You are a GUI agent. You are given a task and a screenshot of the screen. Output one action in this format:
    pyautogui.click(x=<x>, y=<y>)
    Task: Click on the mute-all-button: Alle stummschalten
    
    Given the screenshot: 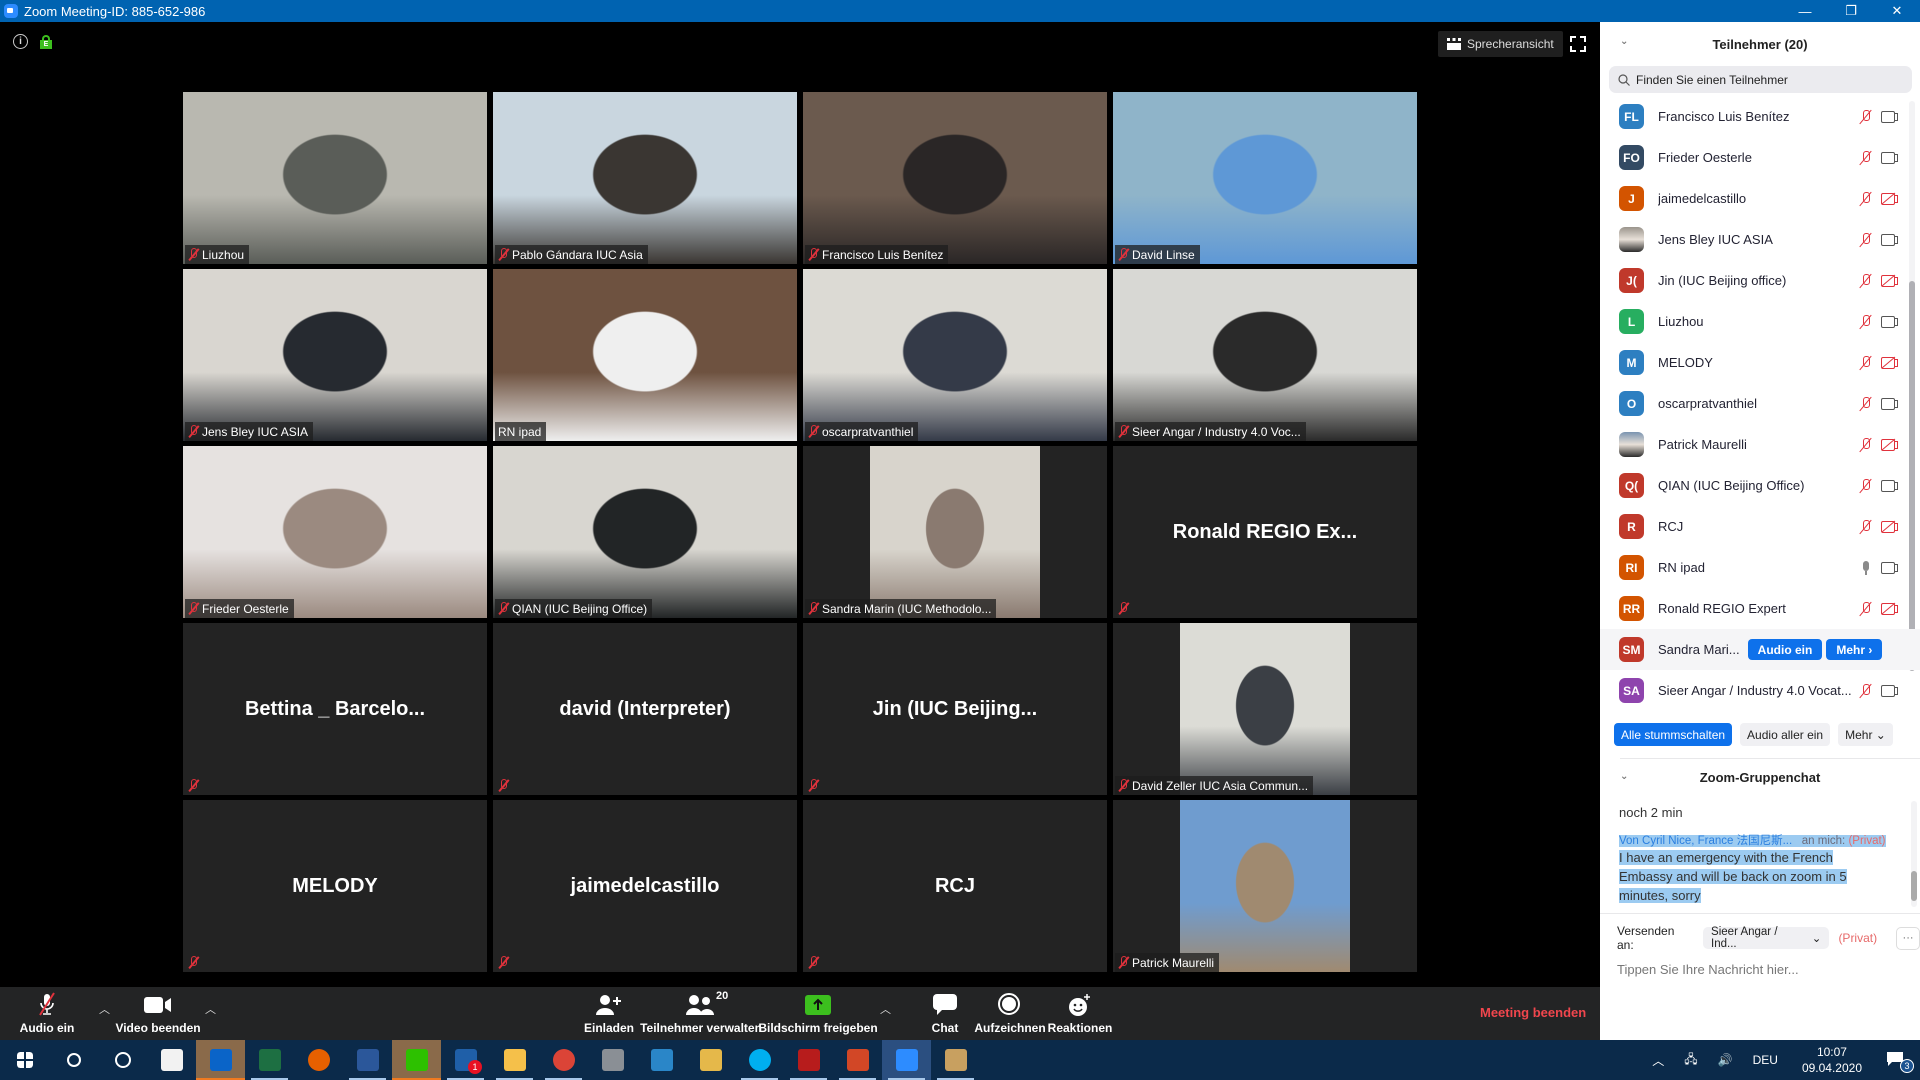 What is the action you would take?
    pyautogui.click(x=1673, y=734)
    